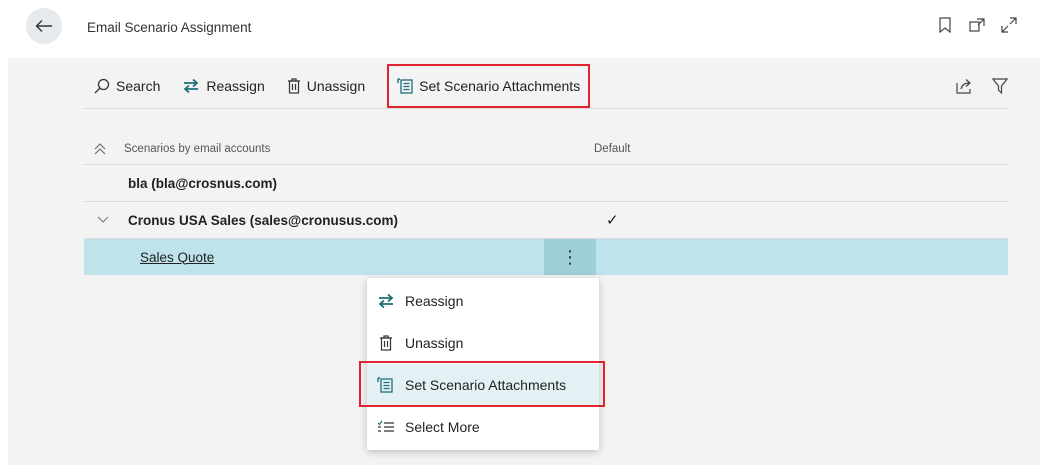 This screenshot has height=465, width=1048. I want to click on collapse-all-icon, so click(100, 149).